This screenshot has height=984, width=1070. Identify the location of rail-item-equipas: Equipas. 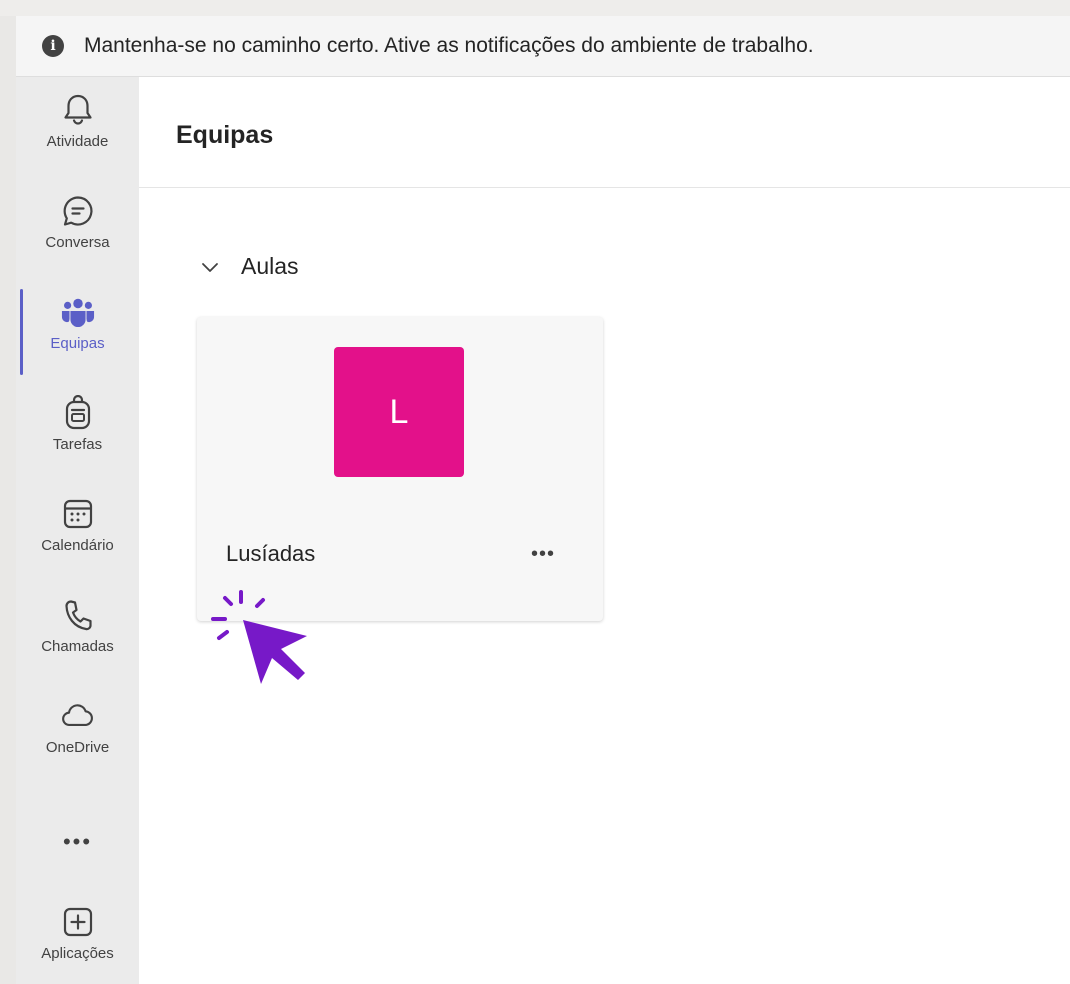
(77, 327).